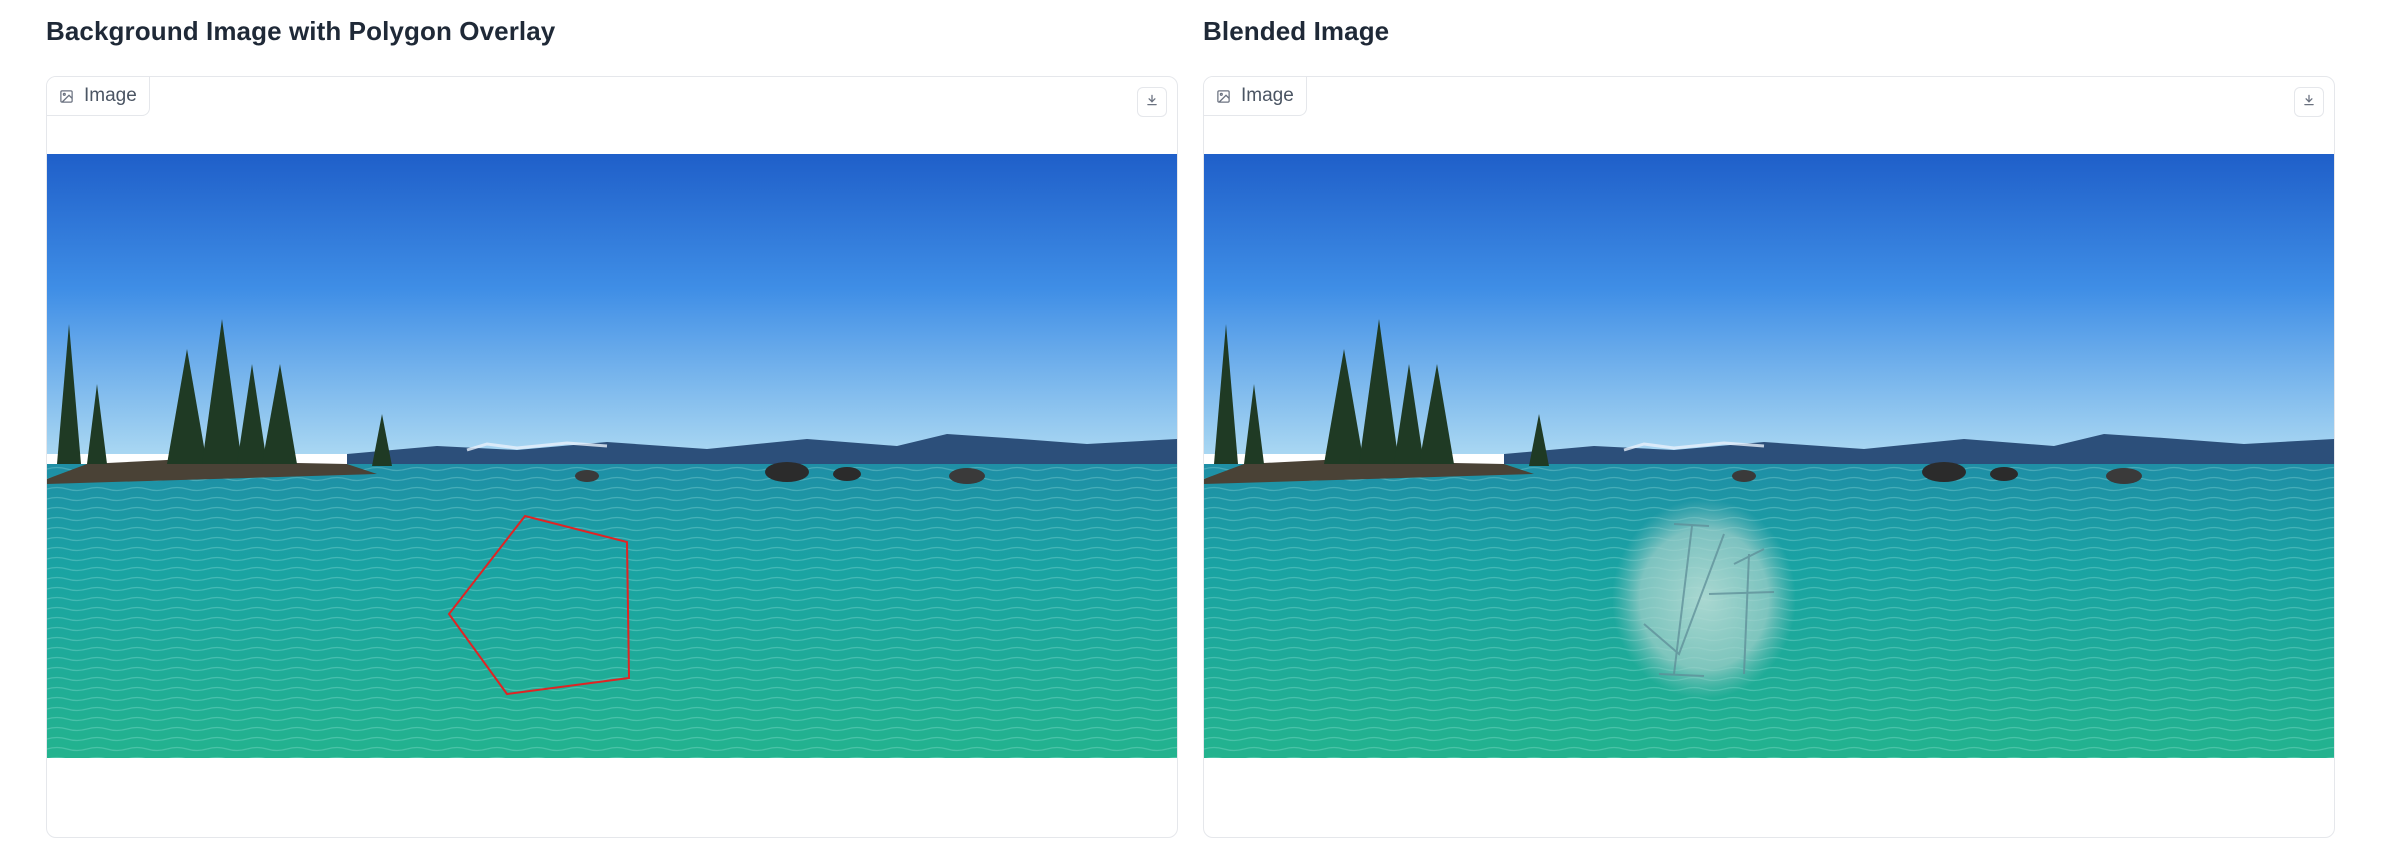 The width and height of the screenshot is (2385, 846). I want to click on panel-heading: Blended Image, so click(1296, 31).